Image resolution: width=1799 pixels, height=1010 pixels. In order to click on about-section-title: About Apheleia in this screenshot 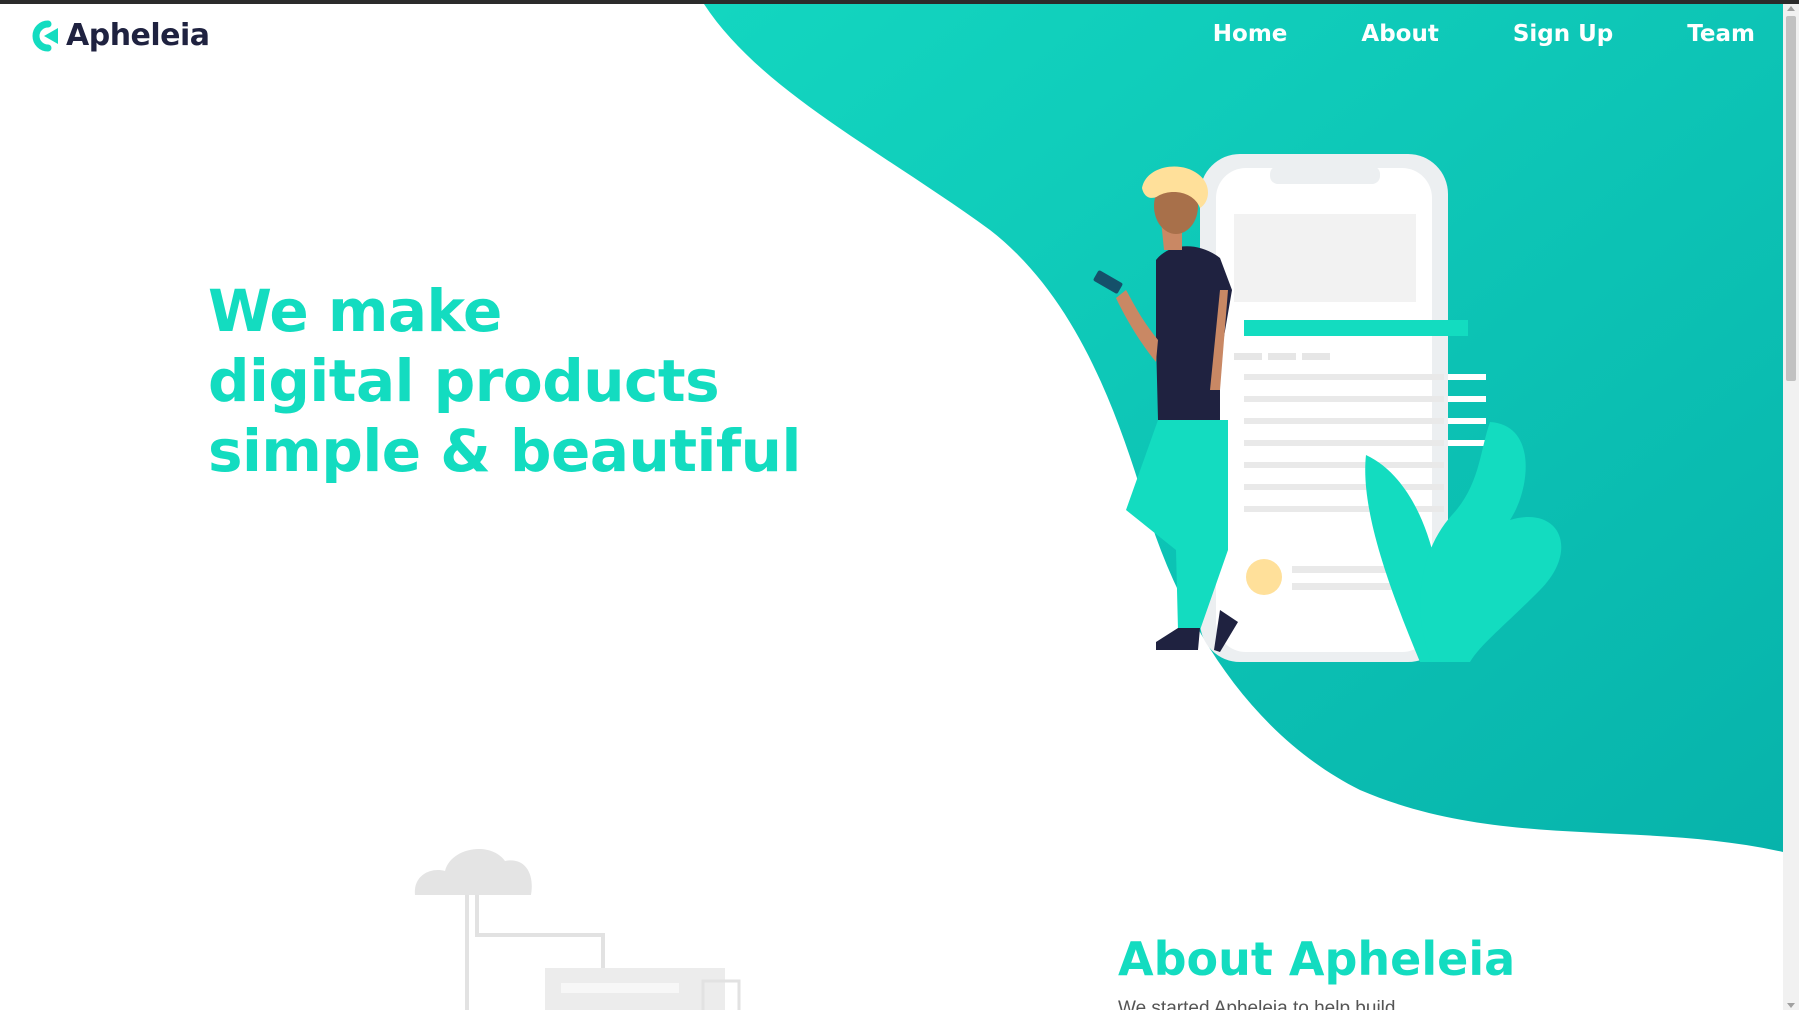, I will do `click(1317, 959)`.